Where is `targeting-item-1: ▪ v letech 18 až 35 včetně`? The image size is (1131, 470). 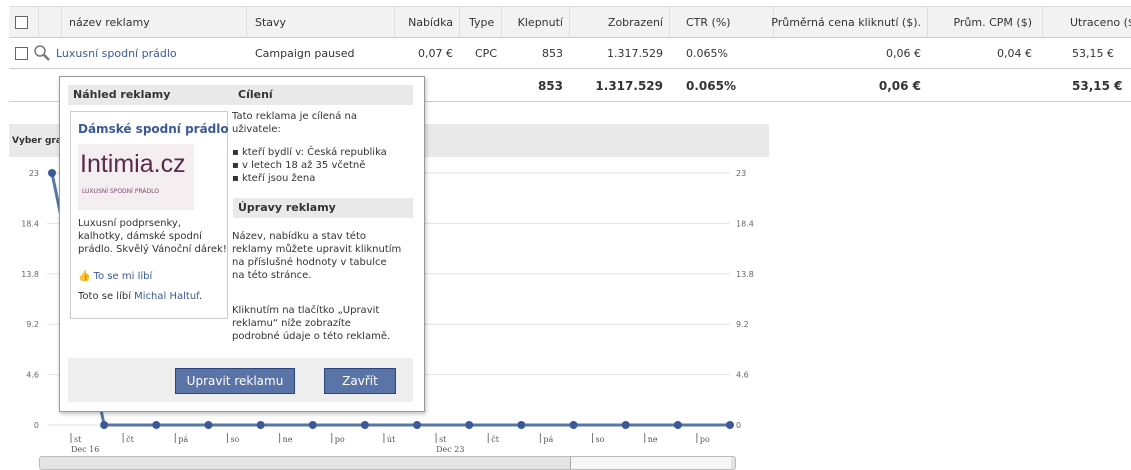
targeting-item-1: ▪ v letech 18 až 35 včetně is located at coordinates (299, 165).